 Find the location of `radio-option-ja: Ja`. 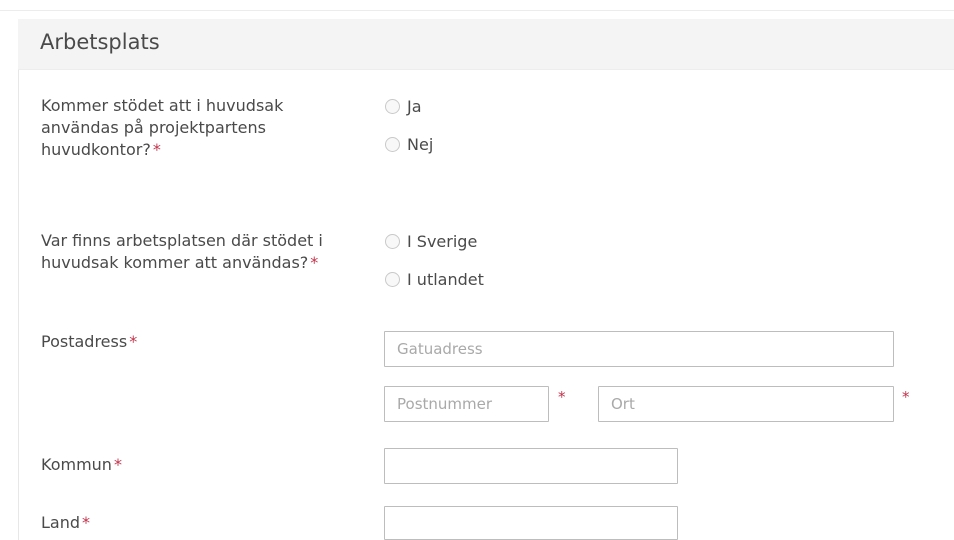

radio-option-ja: Ja is located at coordinates (403, 106).